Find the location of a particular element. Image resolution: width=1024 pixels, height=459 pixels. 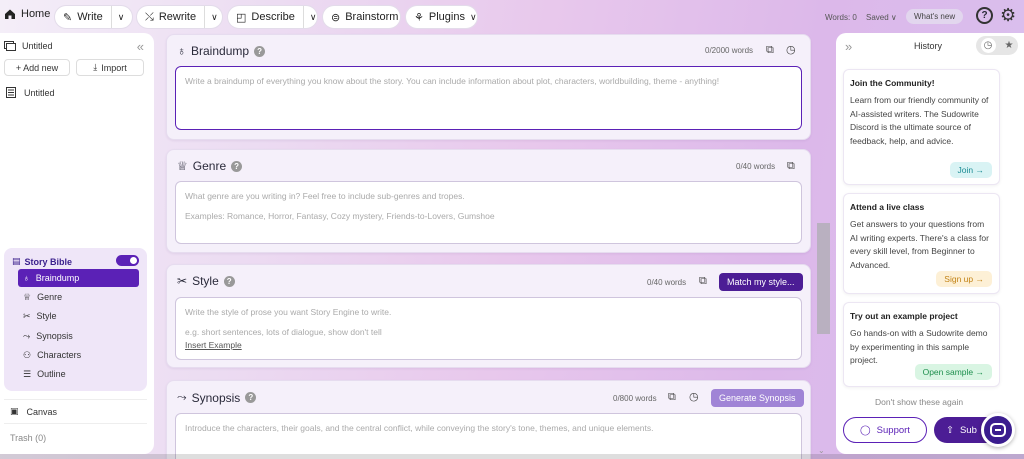

saved-status: Saved ∨ is located at coordinates (881, 17).